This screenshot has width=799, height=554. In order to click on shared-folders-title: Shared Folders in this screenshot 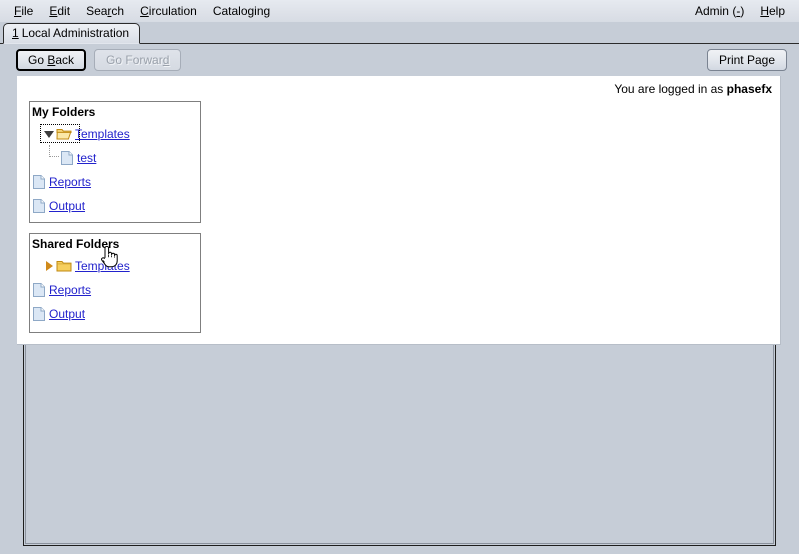, I will do `click(76, 244)`.